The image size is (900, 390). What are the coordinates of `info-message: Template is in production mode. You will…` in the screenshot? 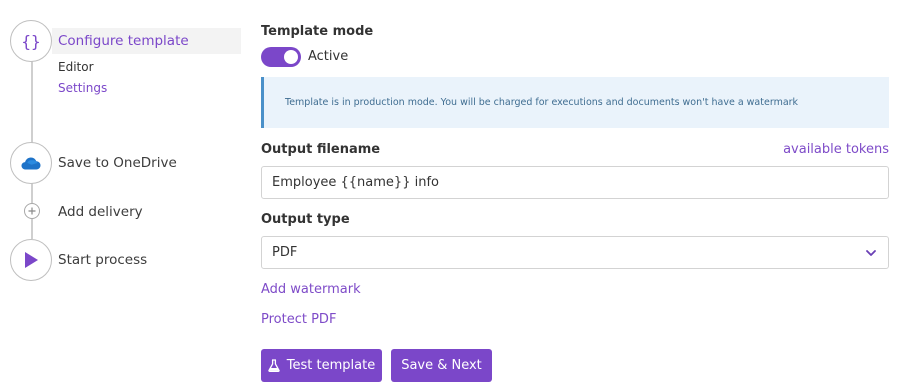 It's located at (542, 102).